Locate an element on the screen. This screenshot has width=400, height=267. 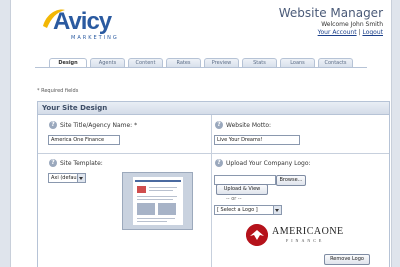
tab-agents: Agents is located at coordinates (107, 62).